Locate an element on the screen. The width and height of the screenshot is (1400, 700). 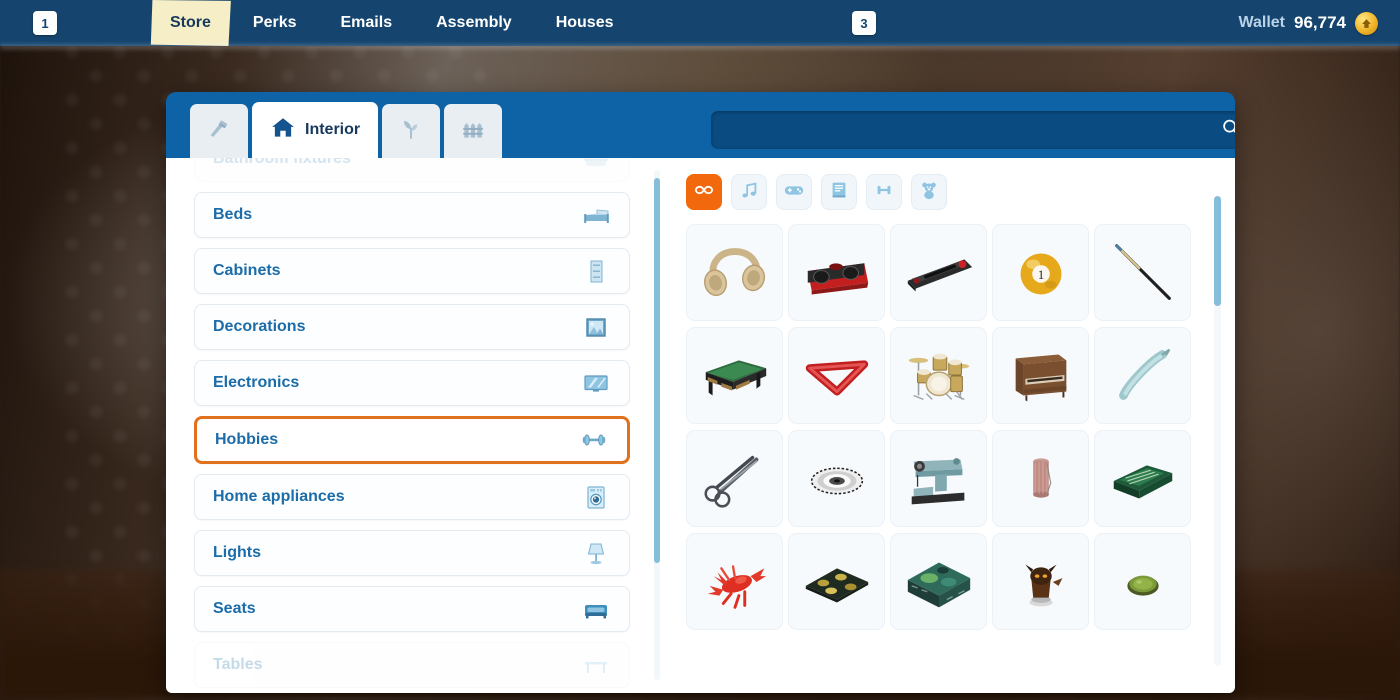
item-headphones is located at coordinates (734, 272).